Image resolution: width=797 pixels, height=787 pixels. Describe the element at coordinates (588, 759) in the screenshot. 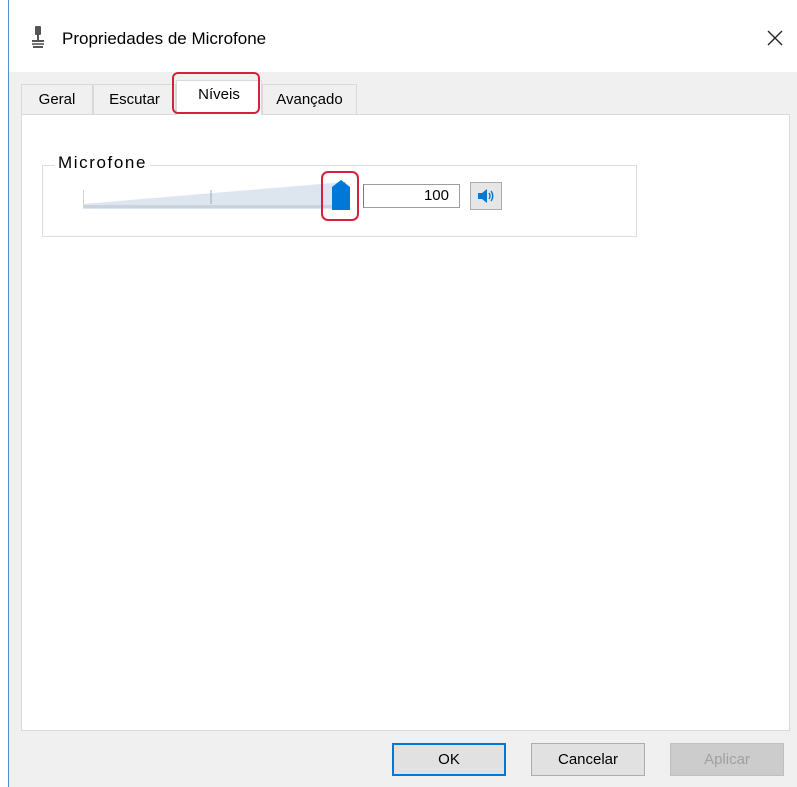

I see `cancel-button: Cancelar` at that location.